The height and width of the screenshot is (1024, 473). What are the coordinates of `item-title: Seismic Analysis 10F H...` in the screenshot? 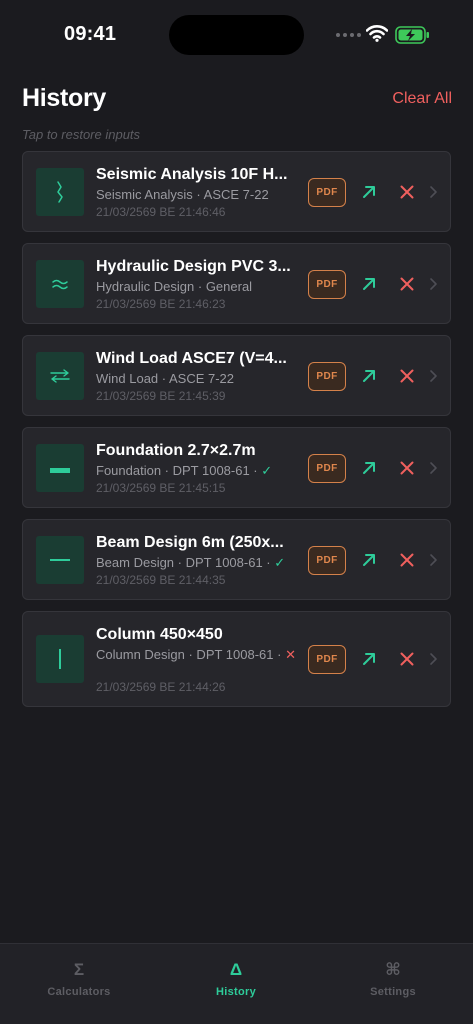 It's located at (192, 174).